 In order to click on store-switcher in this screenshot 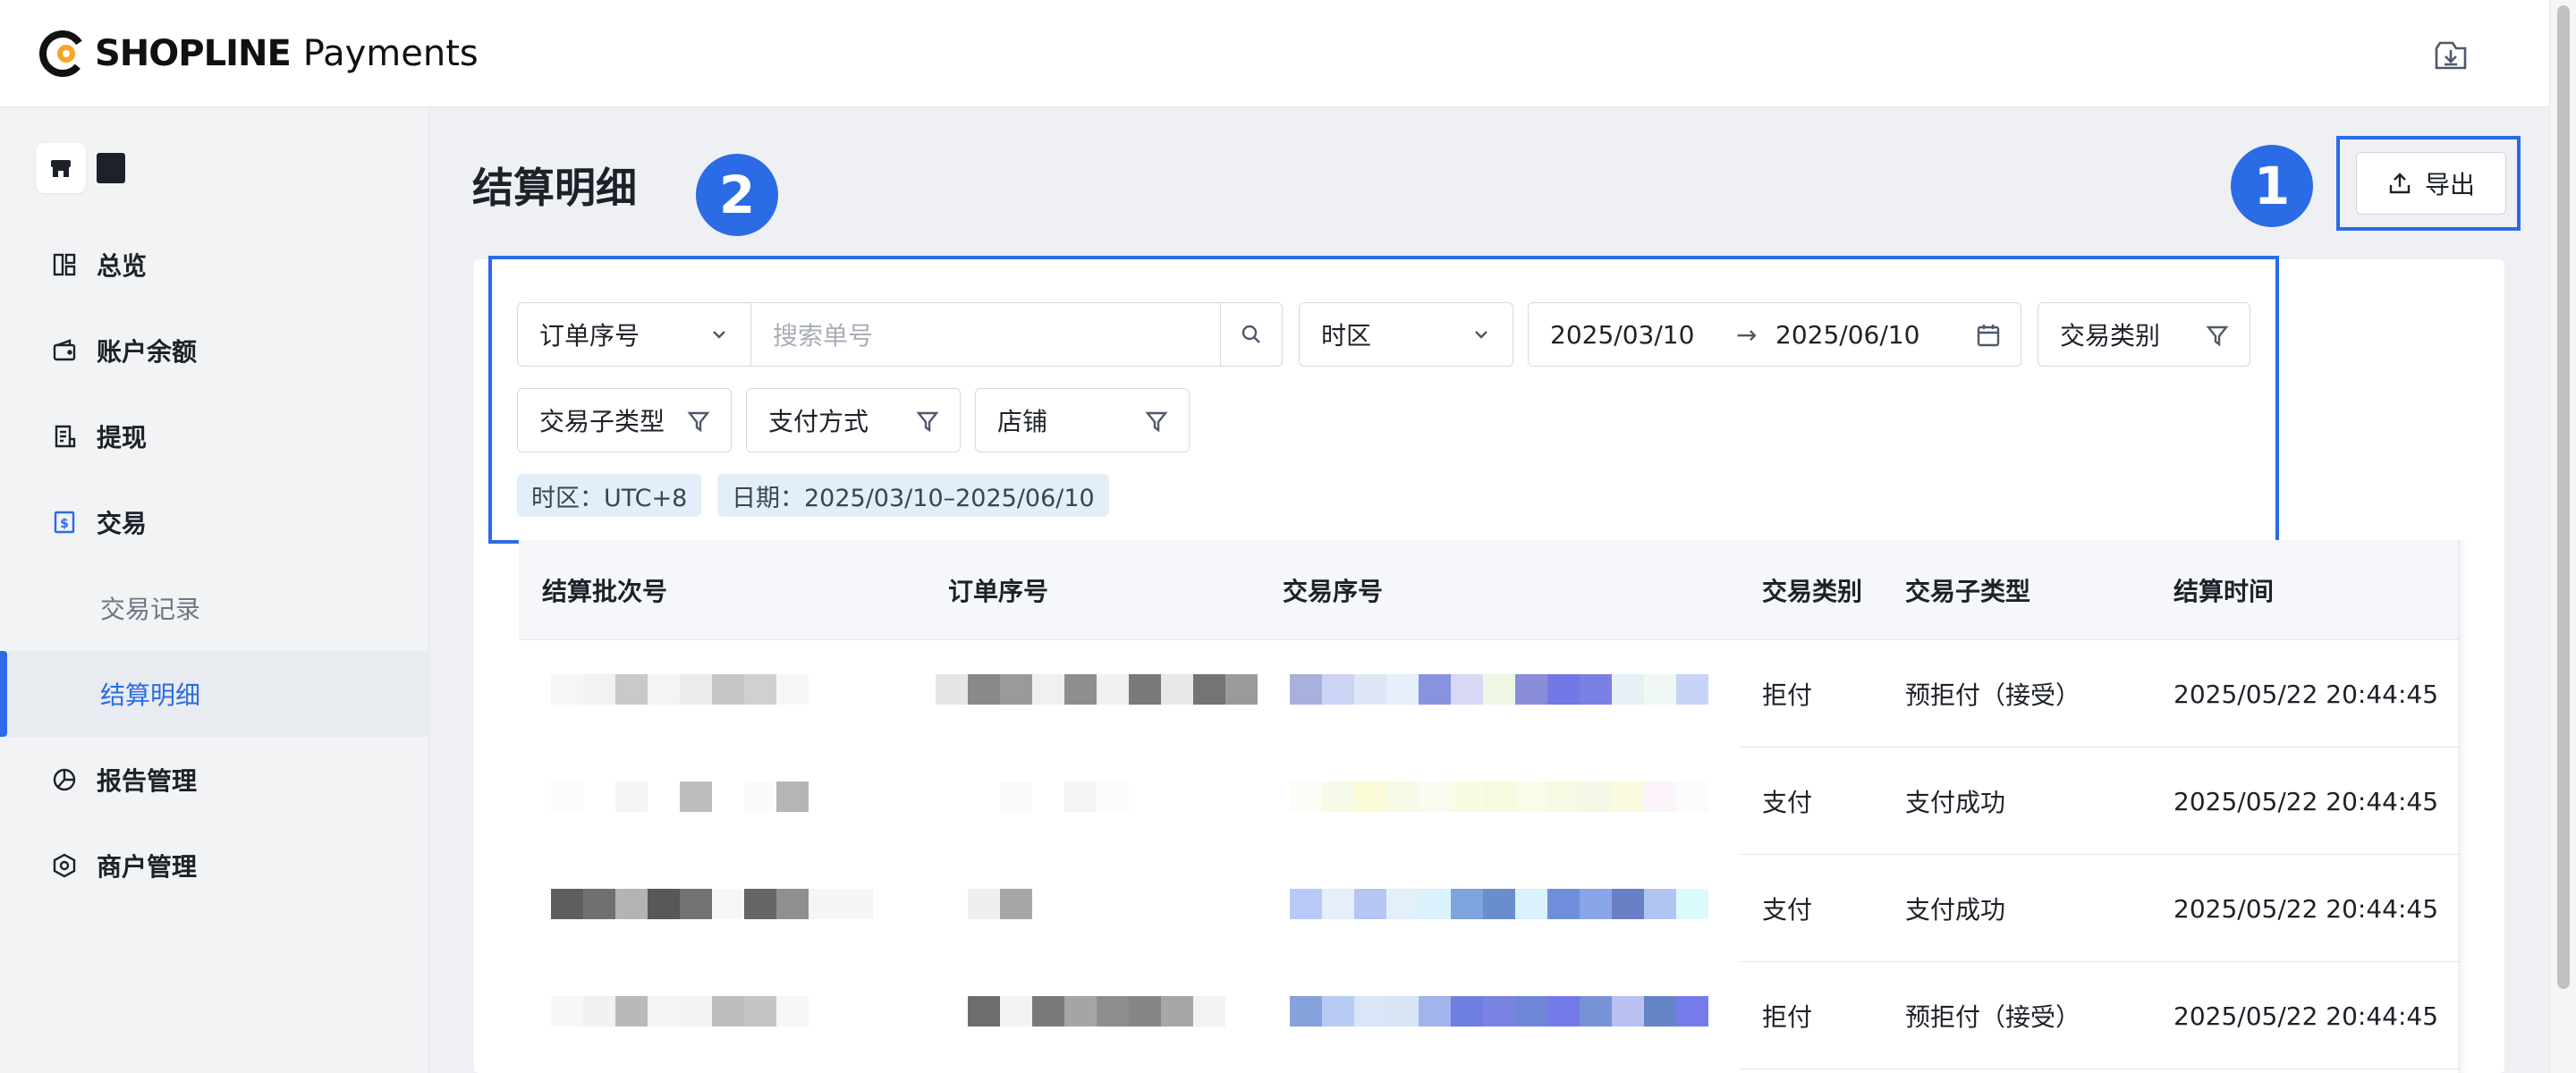, I will do `click(80, 168)`.